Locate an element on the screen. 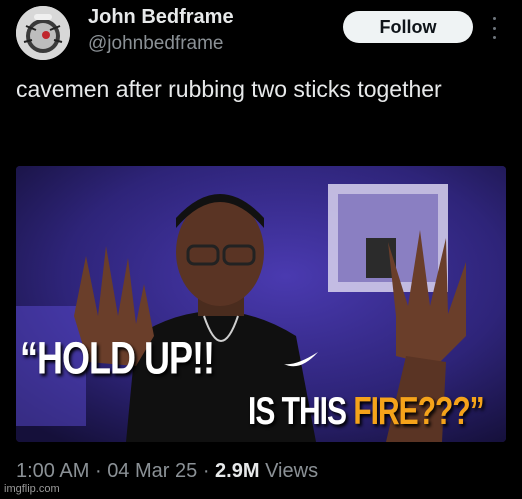  more-vertical-icon is located at coordinates (494, 28).